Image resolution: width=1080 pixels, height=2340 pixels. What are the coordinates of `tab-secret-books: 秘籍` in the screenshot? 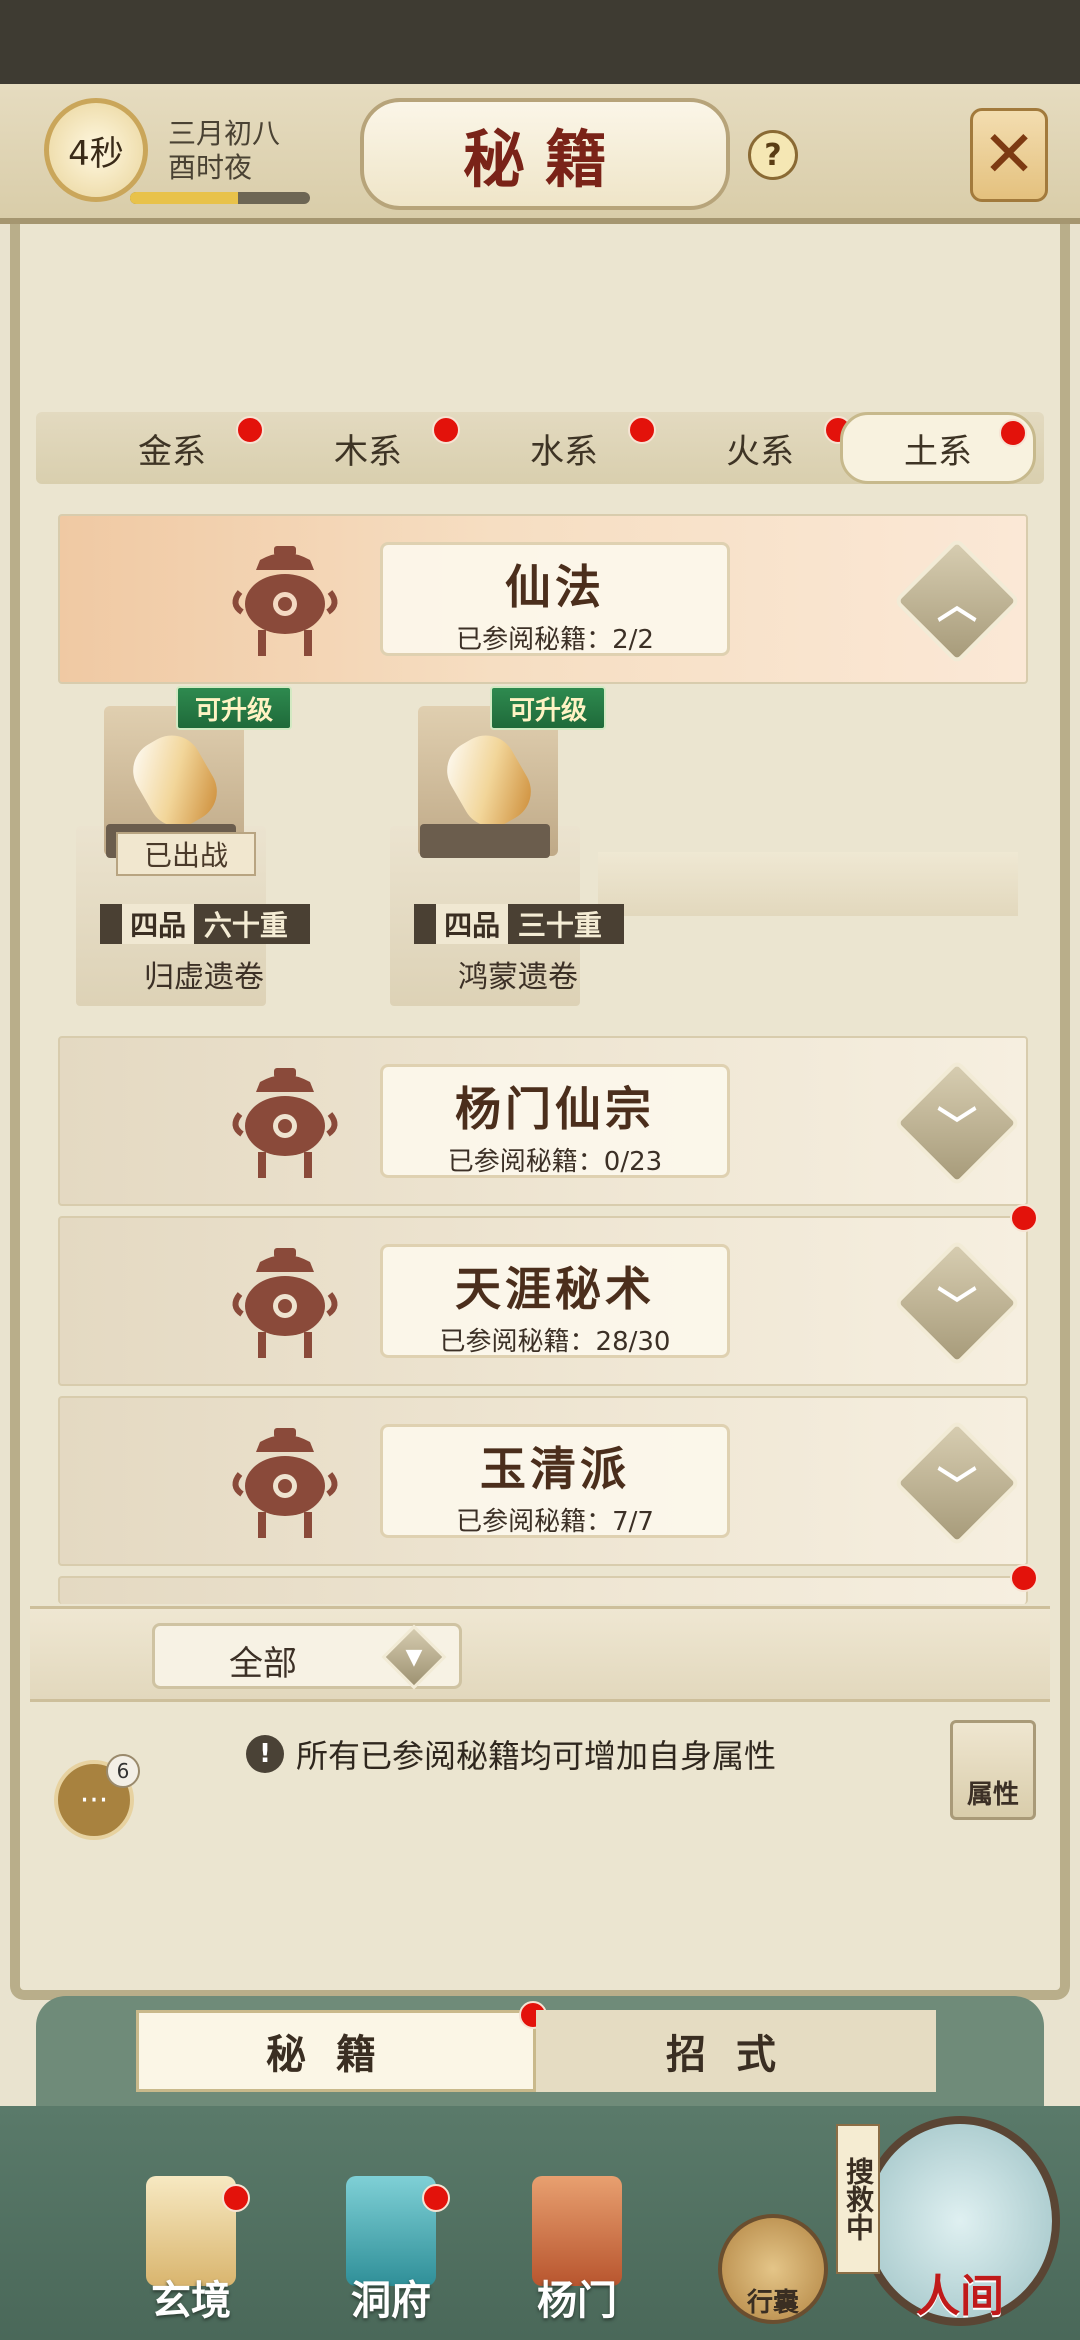 It's located at (341, 2046).